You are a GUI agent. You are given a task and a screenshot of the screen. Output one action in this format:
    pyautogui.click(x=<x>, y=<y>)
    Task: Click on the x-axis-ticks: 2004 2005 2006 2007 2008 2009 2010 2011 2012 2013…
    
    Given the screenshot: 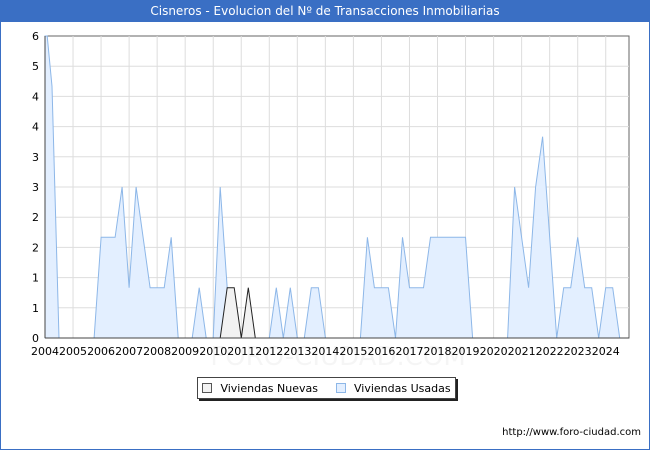 What is the action you would take?
    pyautogui.click(x=325, y=351)
    